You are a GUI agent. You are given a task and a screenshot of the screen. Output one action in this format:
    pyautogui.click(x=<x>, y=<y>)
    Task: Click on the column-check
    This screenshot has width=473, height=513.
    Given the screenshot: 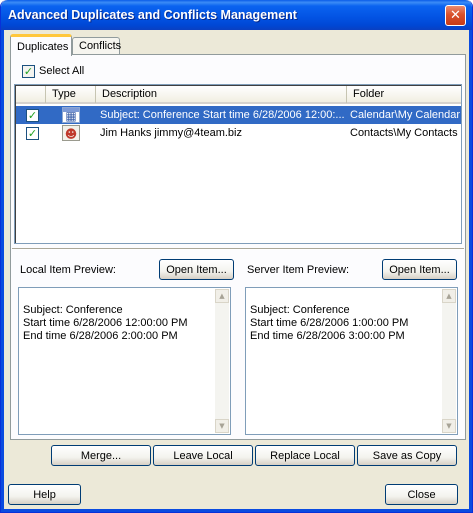 What is the action you would take?
    pyautogui.click(x=31, y=94)
    